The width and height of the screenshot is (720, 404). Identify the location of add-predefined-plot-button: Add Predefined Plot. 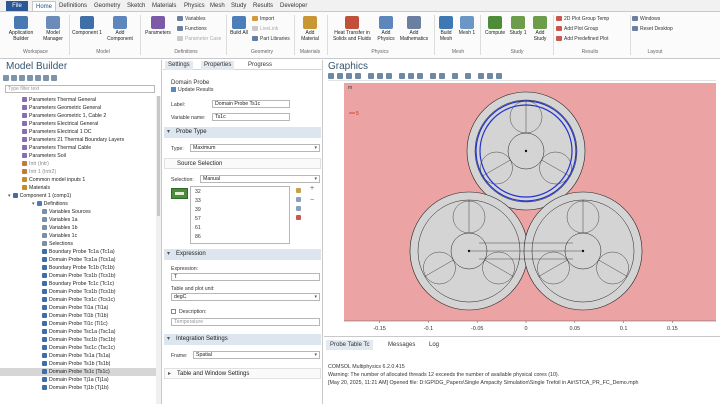
(582, 39).